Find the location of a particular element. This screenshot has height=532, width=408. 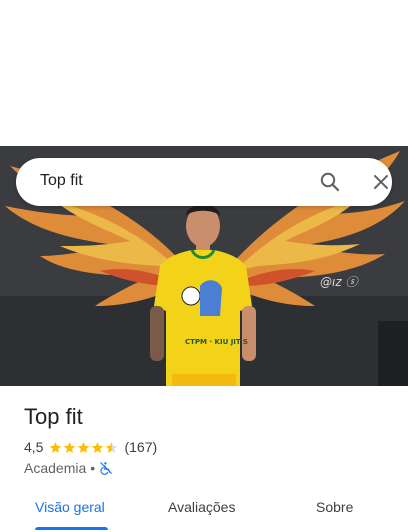

tab-reviews: Avaliações is located at coordinates (201, 507).